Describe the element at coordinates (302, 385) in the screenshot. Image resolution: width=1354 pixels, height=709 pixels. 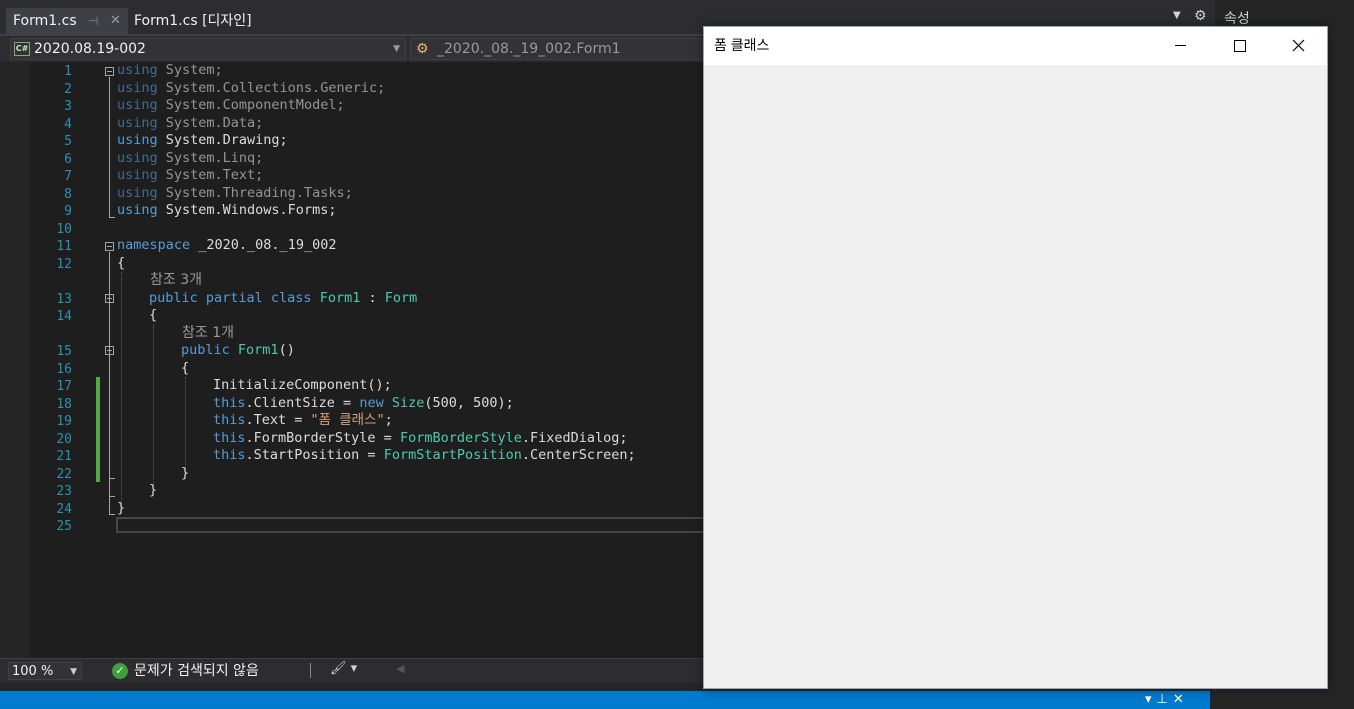
I see `code-line-17: InitializeComponent();` at that location.